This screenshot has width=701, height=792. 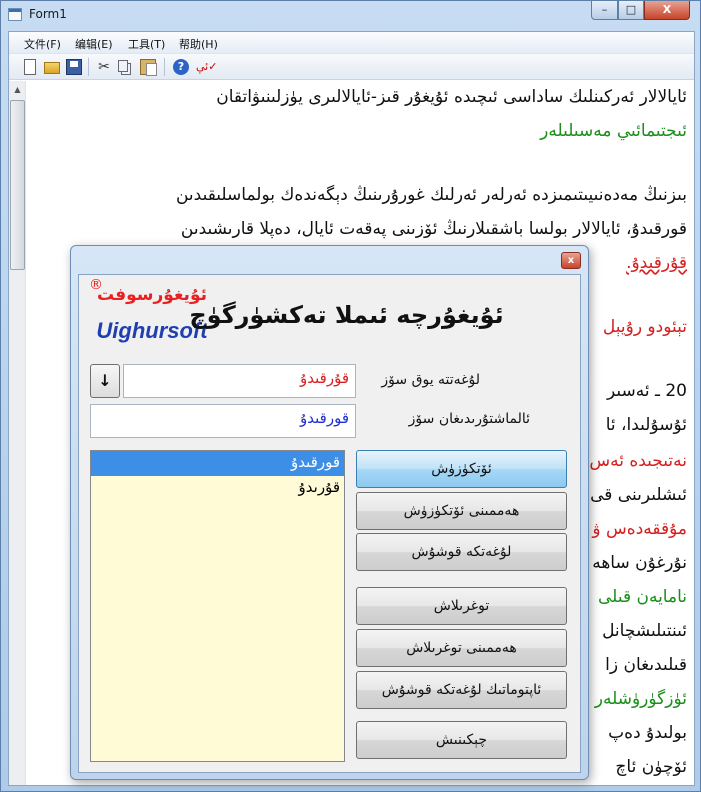 What do you see at coordinates (48, 14) in the screenshot?
I see `window-title: Form1` at bounding box center [48, 14].